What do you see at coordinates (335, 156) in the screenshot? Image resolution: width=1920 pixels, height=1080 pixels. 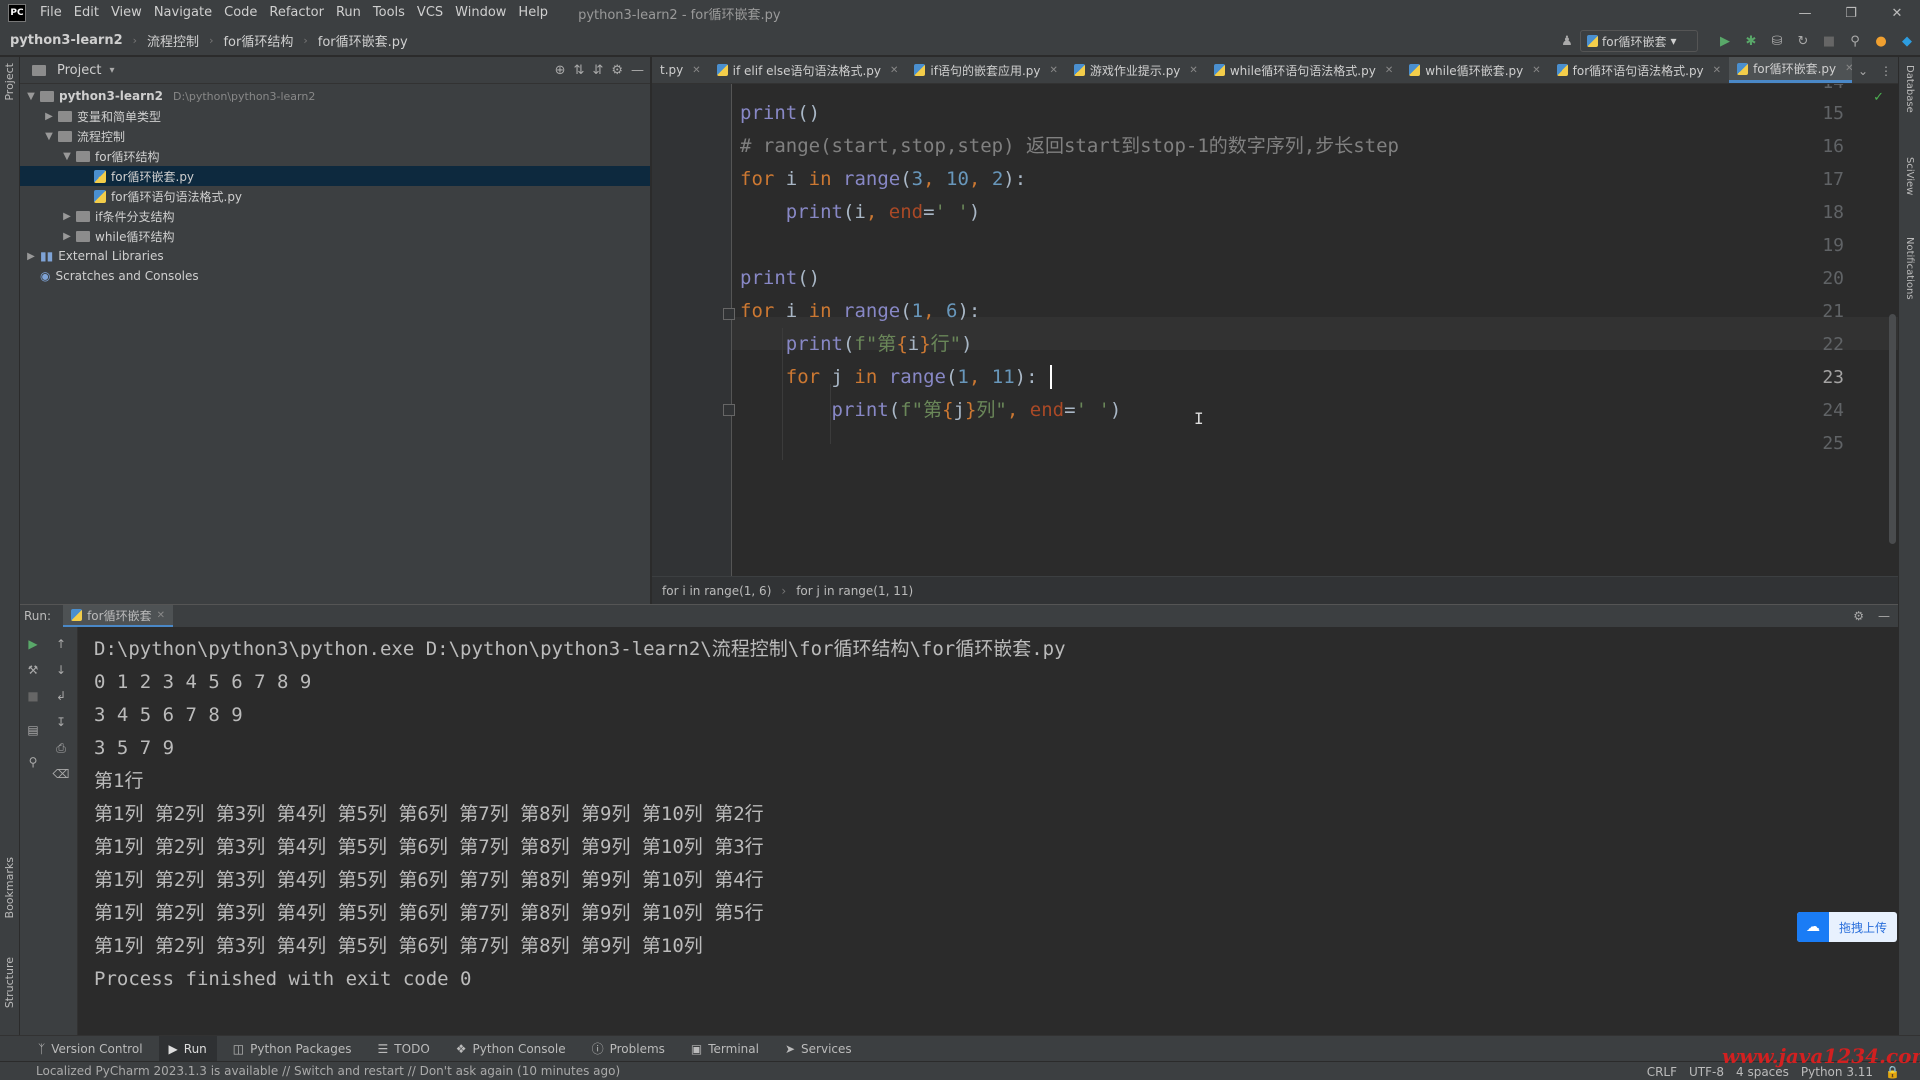 I see `tree-item-folder: ▼ for循环结构` at bounding box center [335, 156].